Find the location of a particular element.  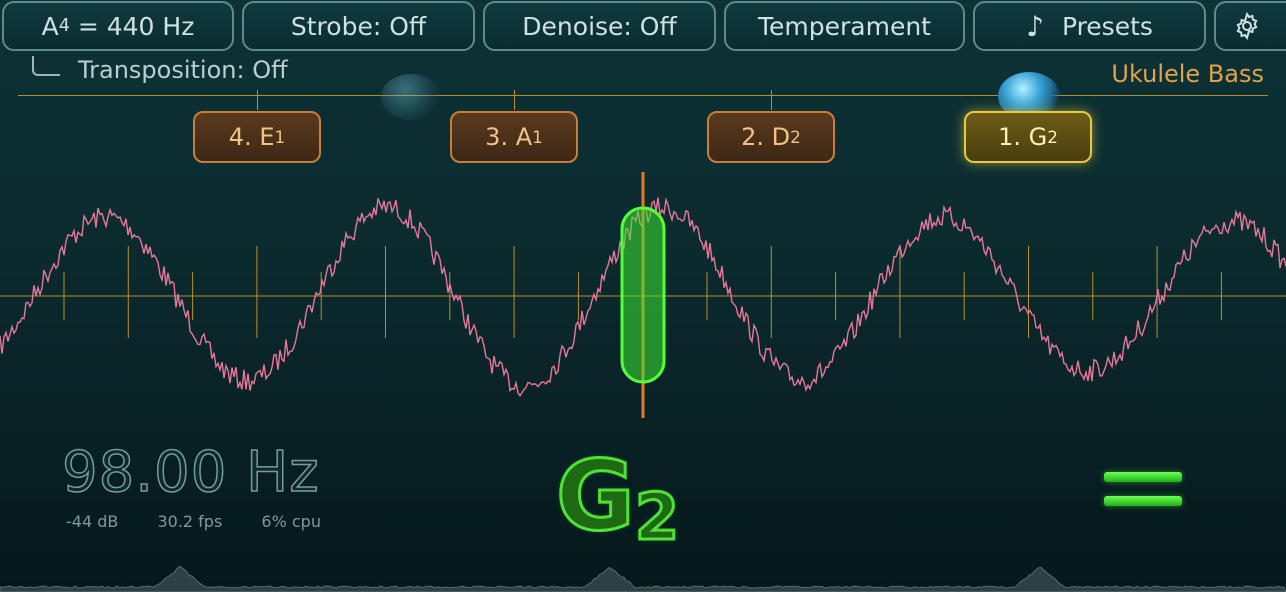

fps-readout: 30.2 fps is located at coordinates (190, 521).